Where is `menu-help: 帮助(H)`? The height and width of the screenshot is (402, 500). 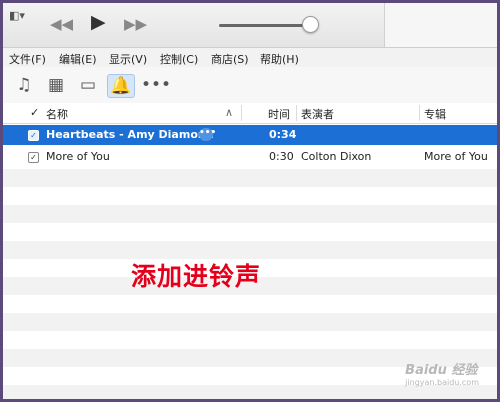
menu-help: 帮助(H) is located at coordinates (279, 59).